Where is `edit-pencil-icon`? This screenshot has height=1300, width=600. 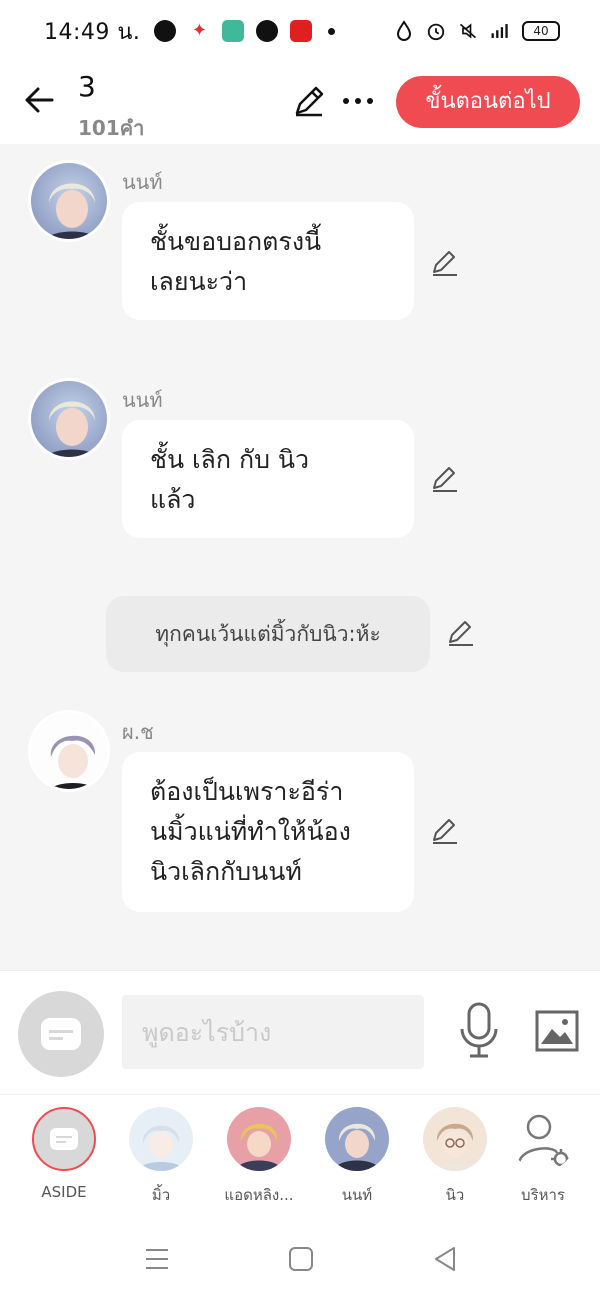 edit-pencil-icon is located at coordinates (309, 101).